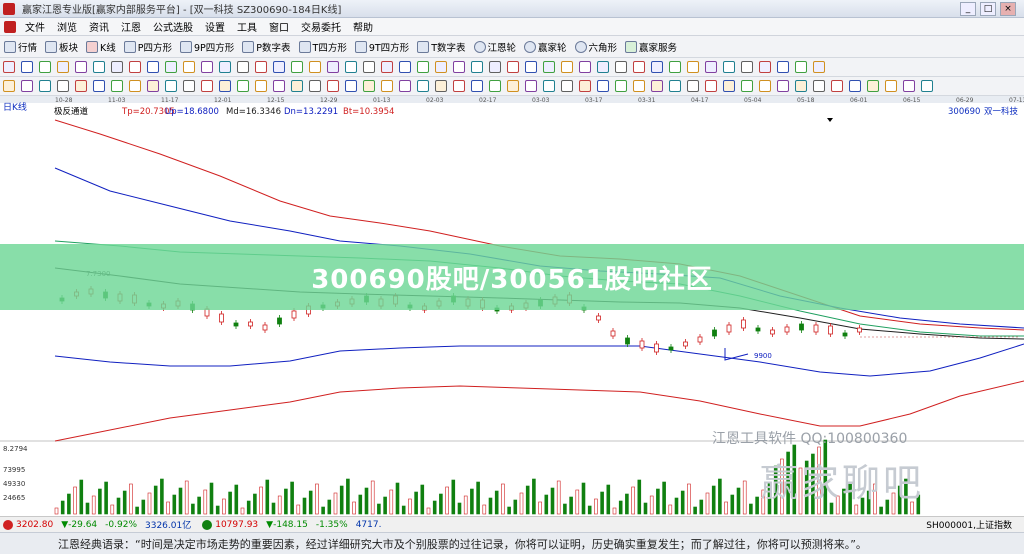  Describe the element at coordinates (207, 47) in the screenshot. I see `toolbar-9p-square-button: 9P四方形` at that location.